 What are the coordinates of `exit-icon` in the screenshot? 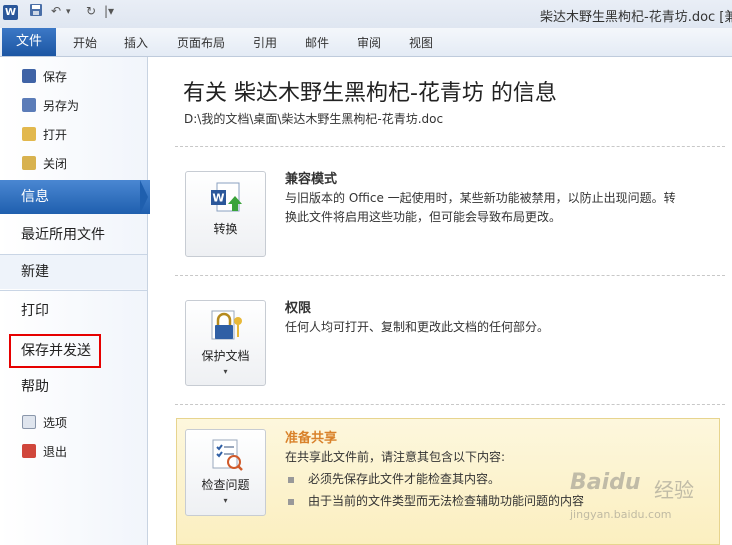 It's located at (29, 451).